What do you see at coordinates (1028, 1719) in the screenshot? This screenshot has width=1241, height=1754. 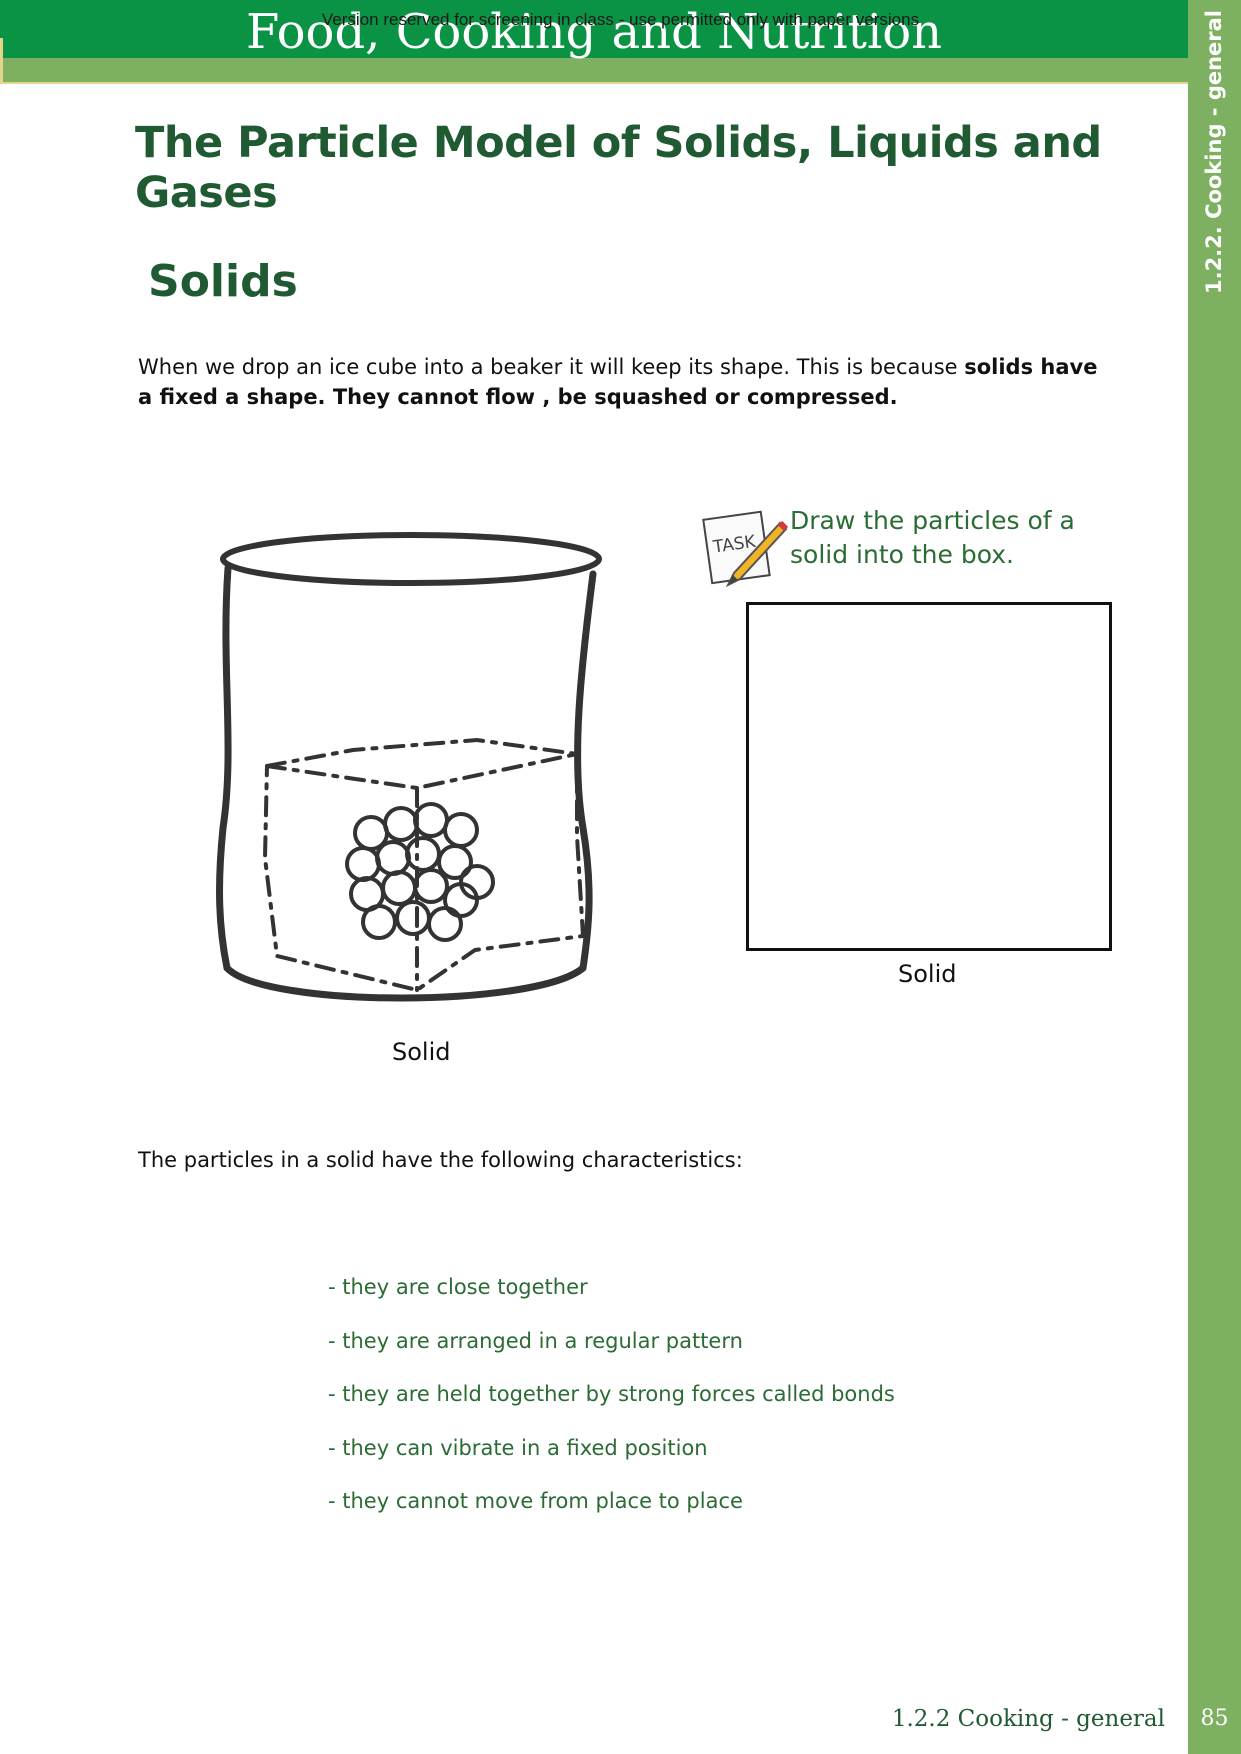 I see `footer-section-label: 1.2.2 Cooking - general` at bounding box center [1028, 1719].